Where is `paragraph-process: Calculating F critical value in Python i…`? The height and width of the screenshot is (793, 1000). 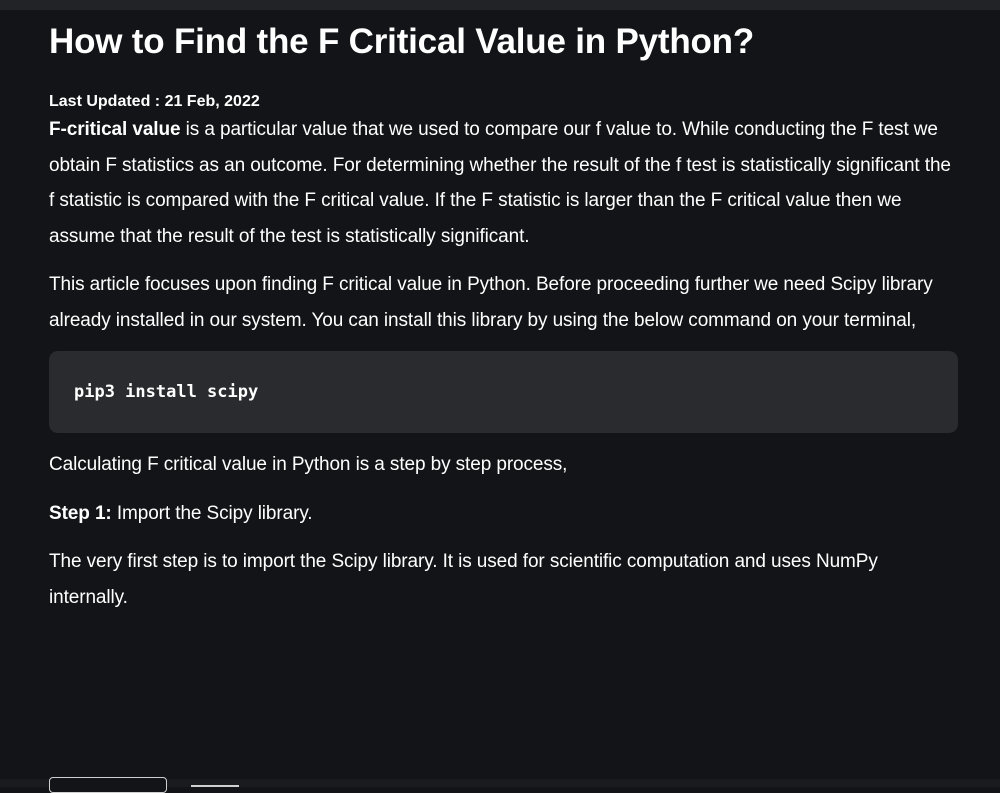
paragraph-process: Calculating F critical value in Python i… is located at coordinates (308, 464).